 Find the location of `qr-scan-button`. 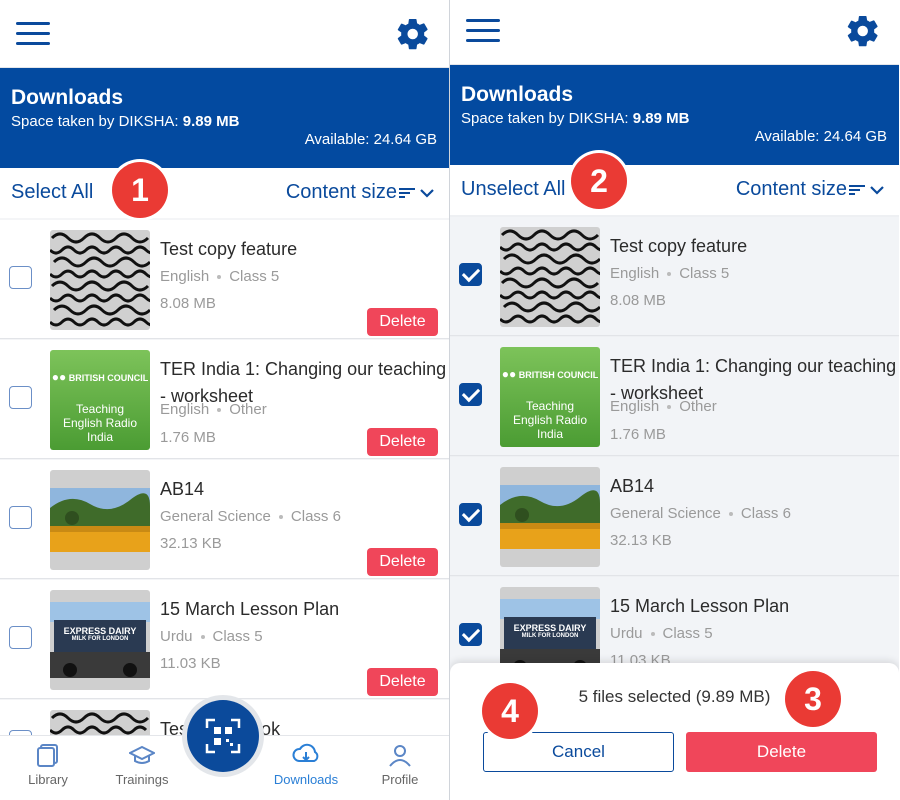

qr-scan-button is located at coordinates (223, 736).